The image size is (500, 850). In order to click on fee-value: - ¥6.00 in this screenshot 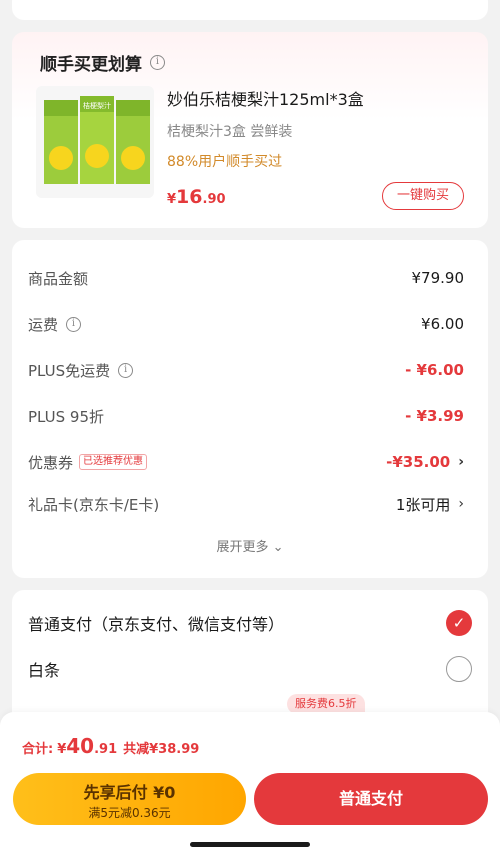, I will do `click(434, 370)`.